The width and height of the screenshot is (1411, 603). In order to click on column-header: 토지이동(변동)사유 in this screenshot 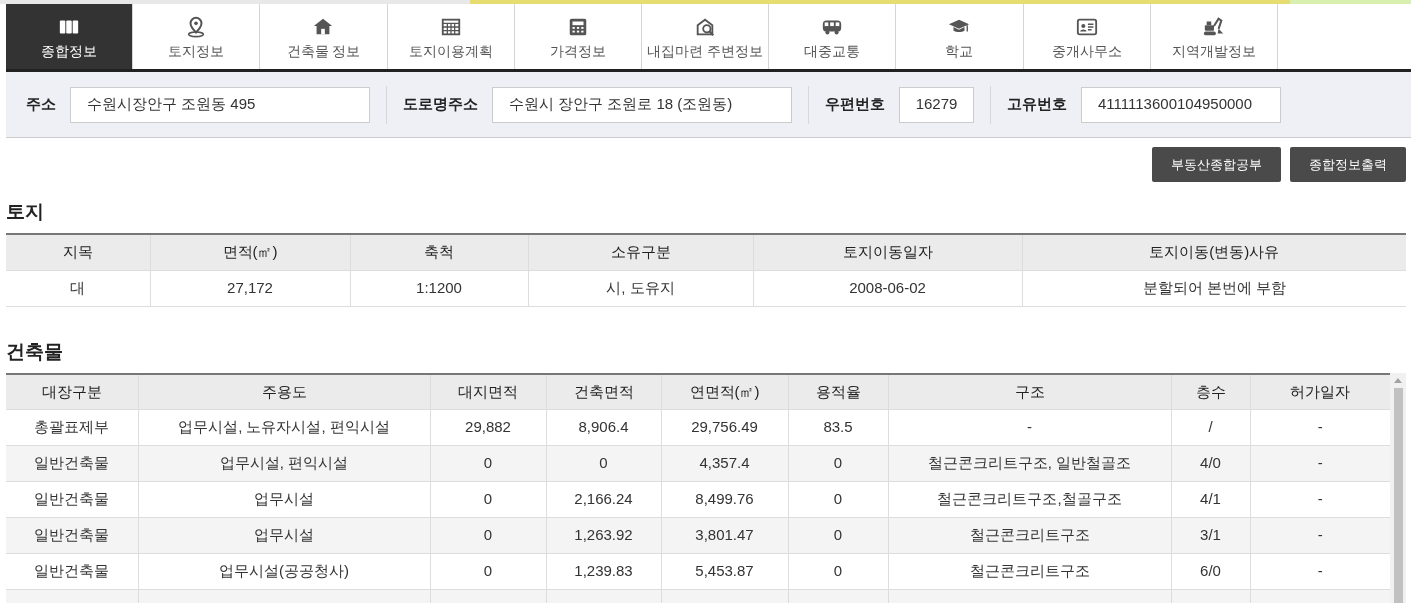, I will do `click(1214, 252)`.